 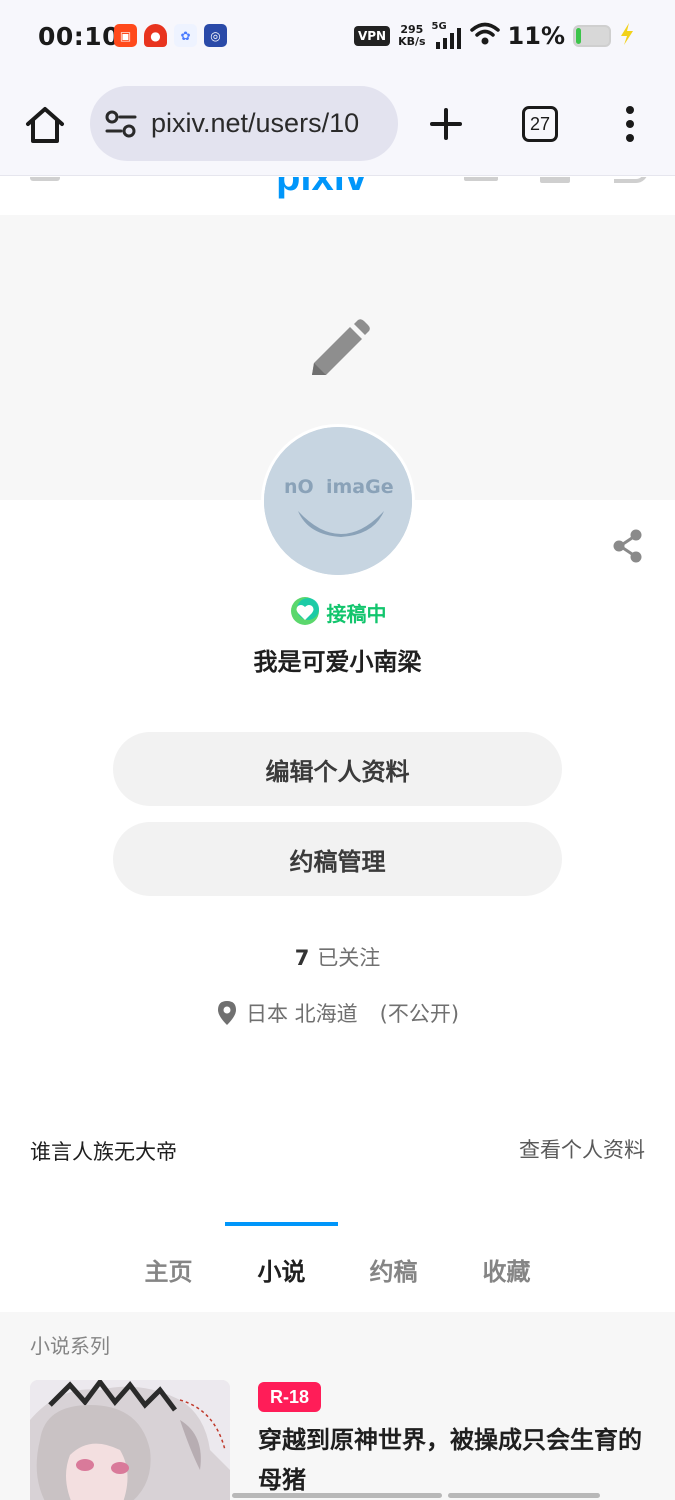 What do you see at coordinates (79, 36) in the screenshot?
I see `status-time: 00:10` at bounding box center [79, 36].